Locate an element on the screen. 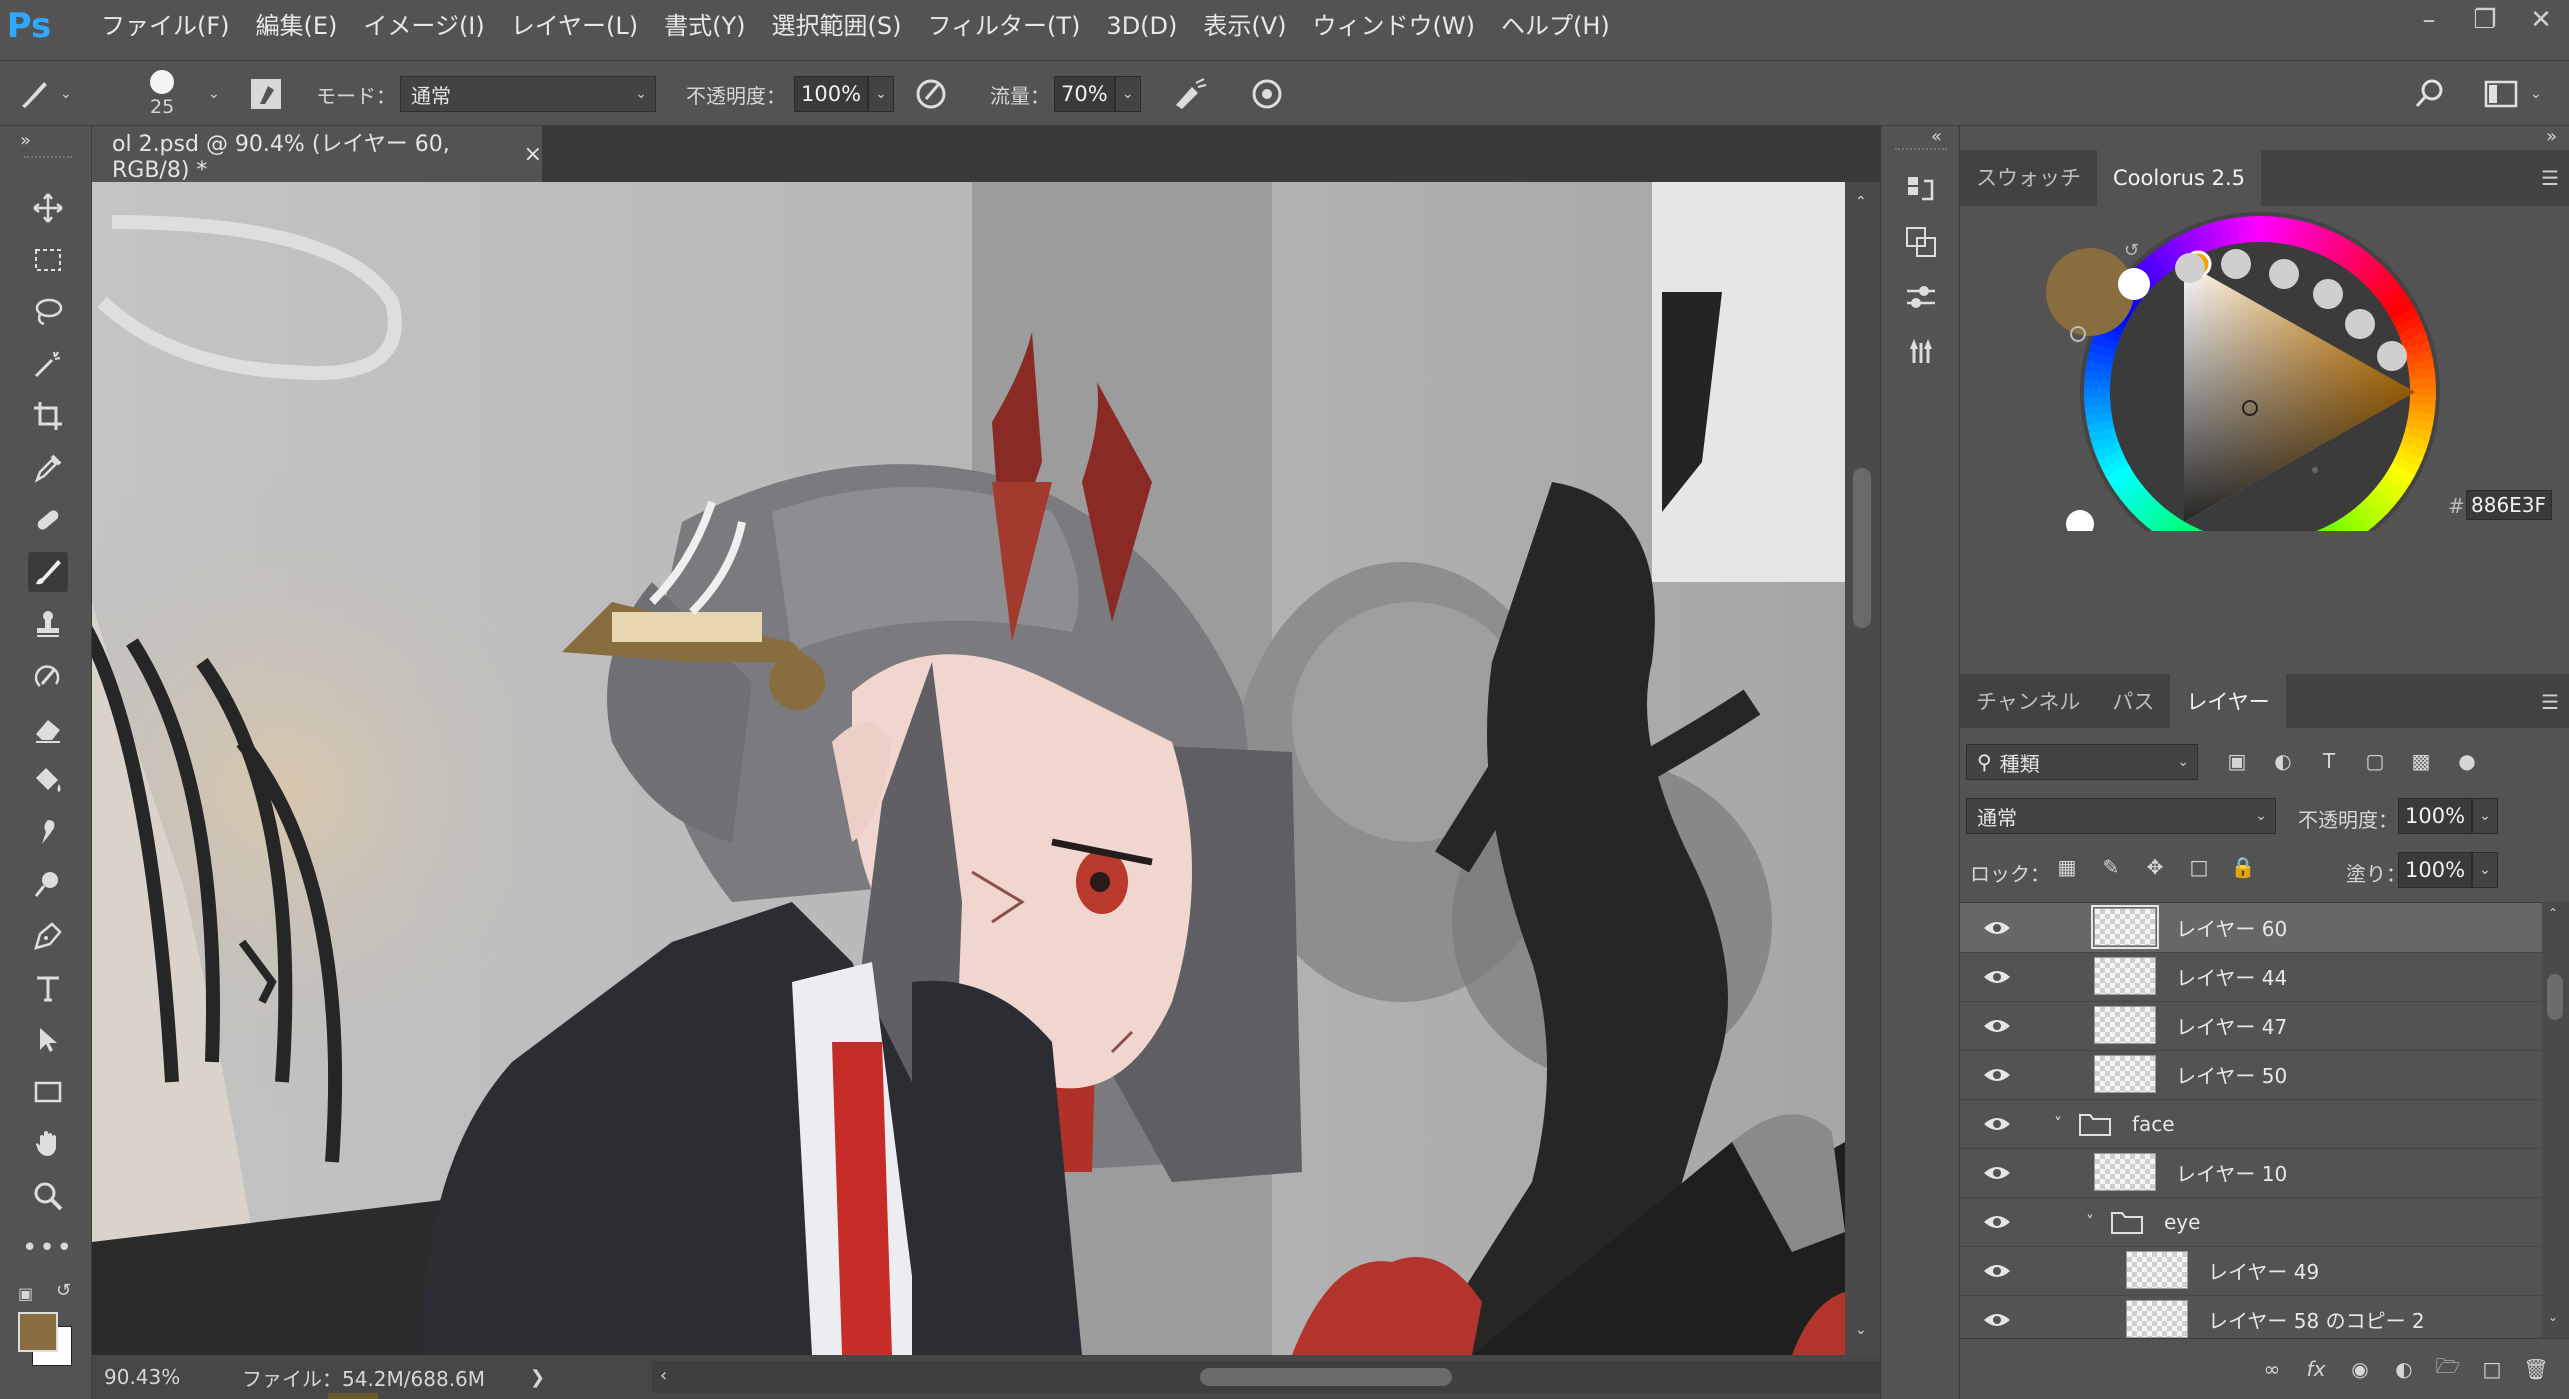 The width and height of the screenshot is (2569, 1399). actions-panel-button is located at coordinates (1921, 242).